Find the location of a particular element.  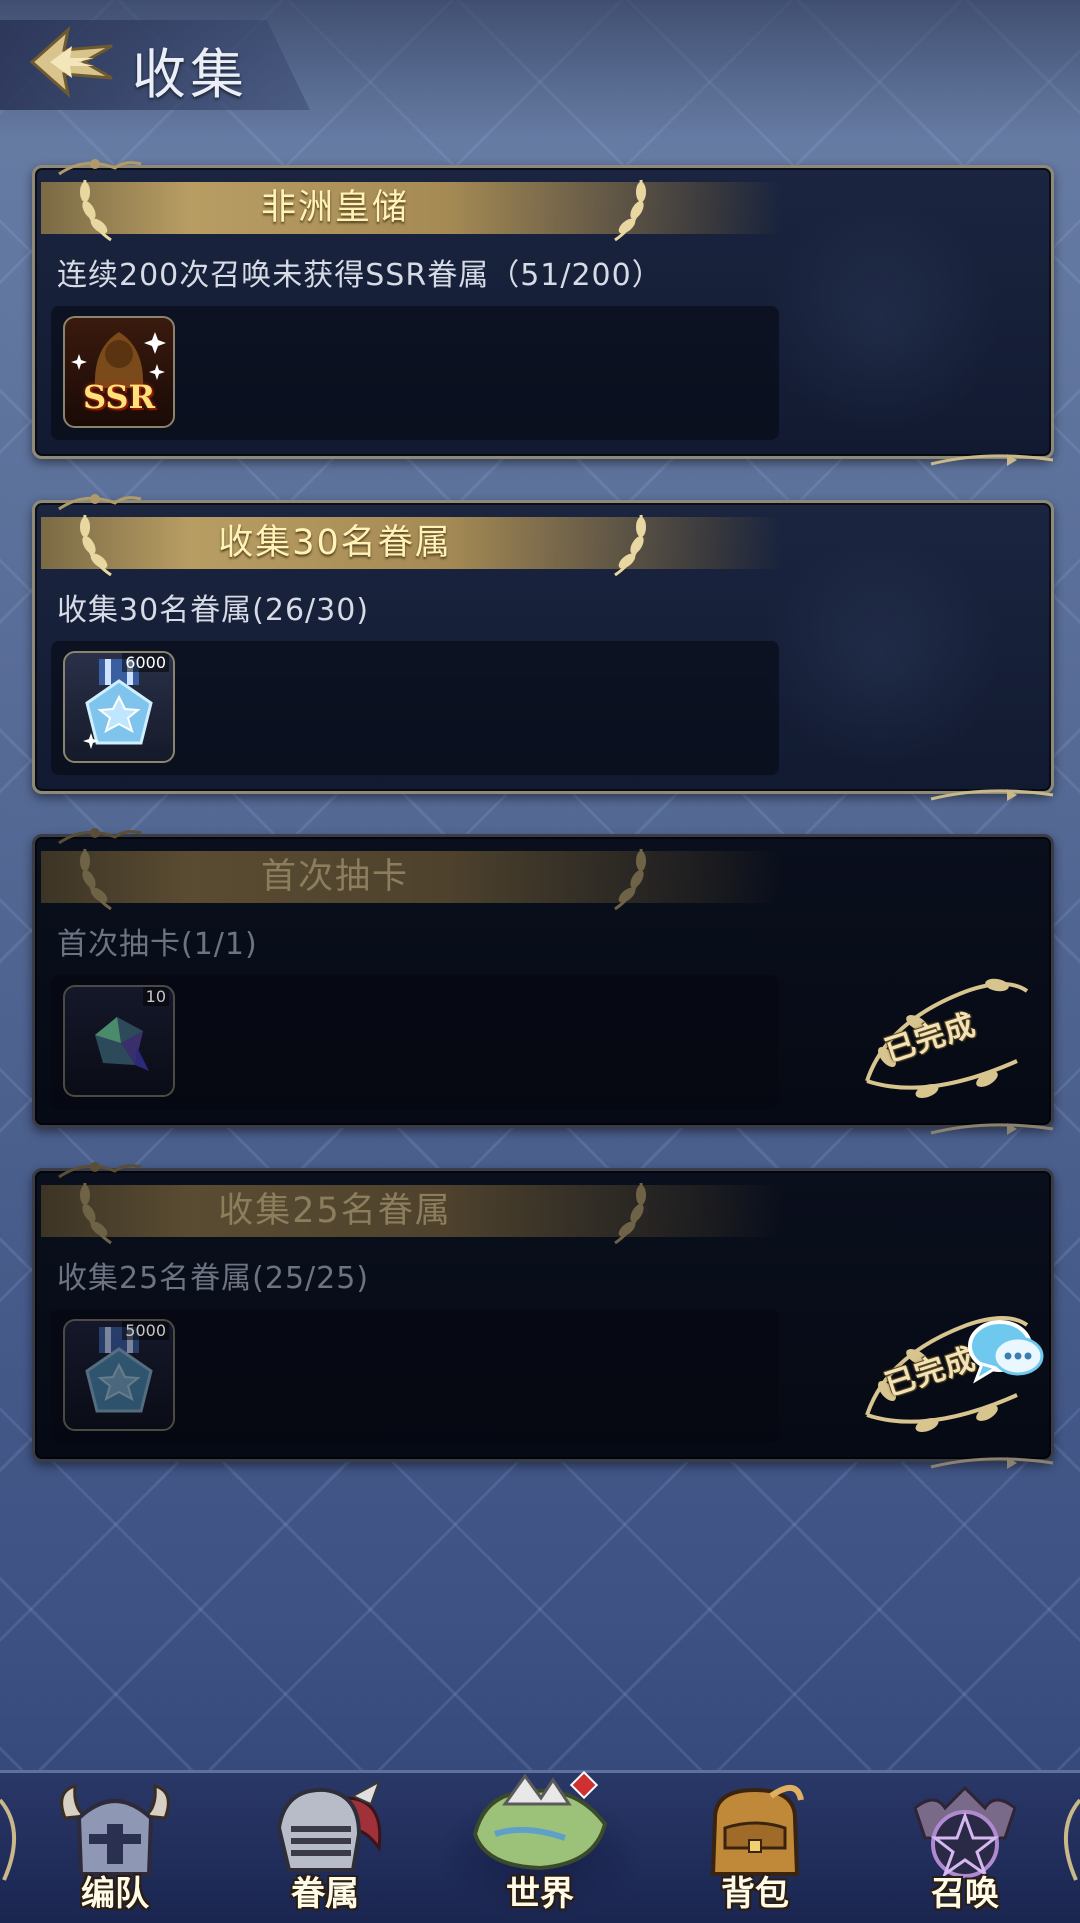

completed-stamp: 已完成 is located at coordinates (942, 1036).